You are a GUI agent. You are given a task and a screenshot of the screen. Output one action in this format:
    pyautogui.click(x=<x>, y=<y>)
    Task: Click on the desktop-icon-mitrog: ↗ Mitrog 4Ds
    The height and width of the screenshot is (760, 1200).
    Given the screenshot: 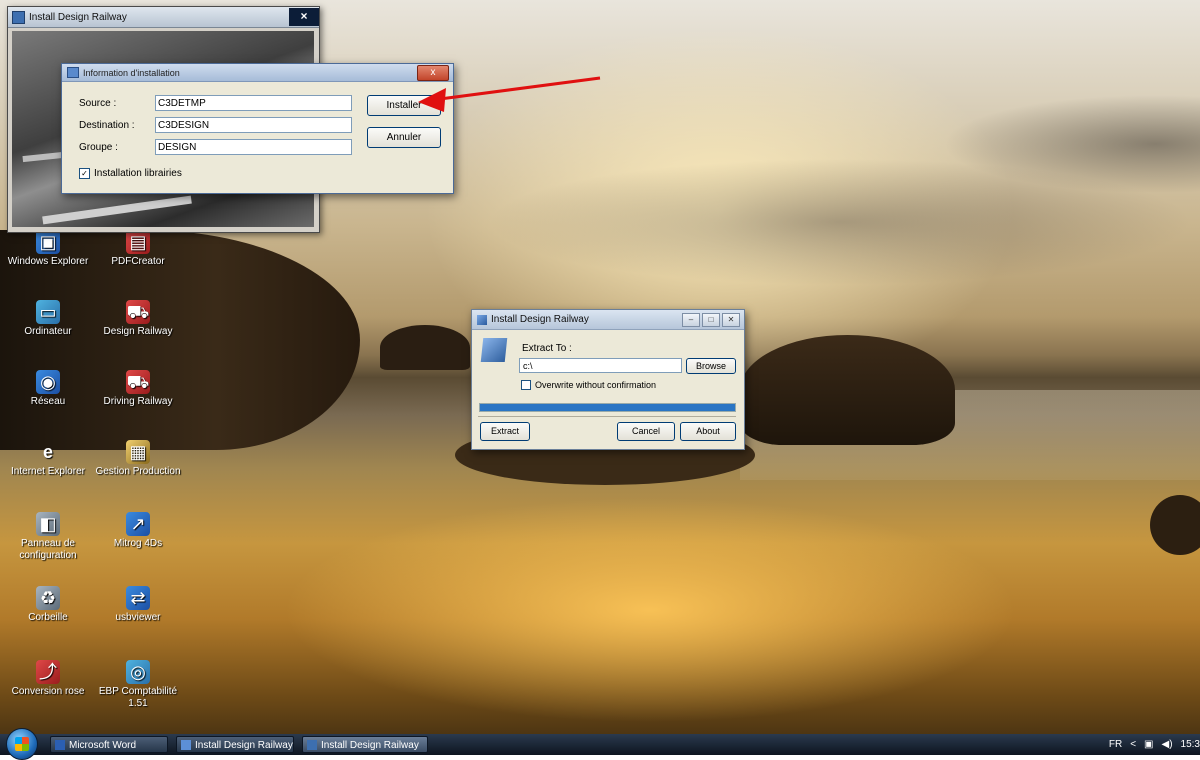 What is the action you would take?
    pyautogui.click(x=138, y=531)
    